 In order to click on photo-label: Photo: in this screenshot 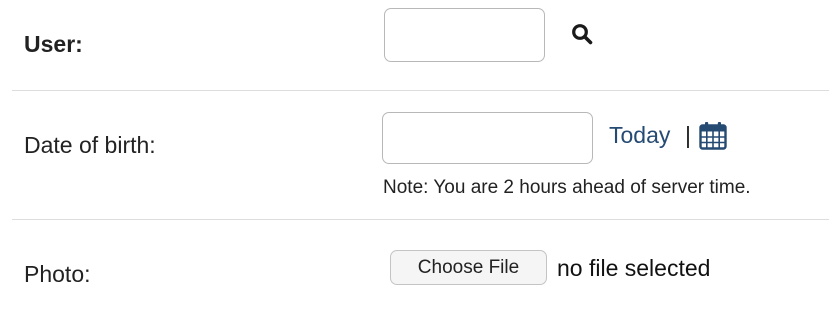, I will do `click(57, 274)`.